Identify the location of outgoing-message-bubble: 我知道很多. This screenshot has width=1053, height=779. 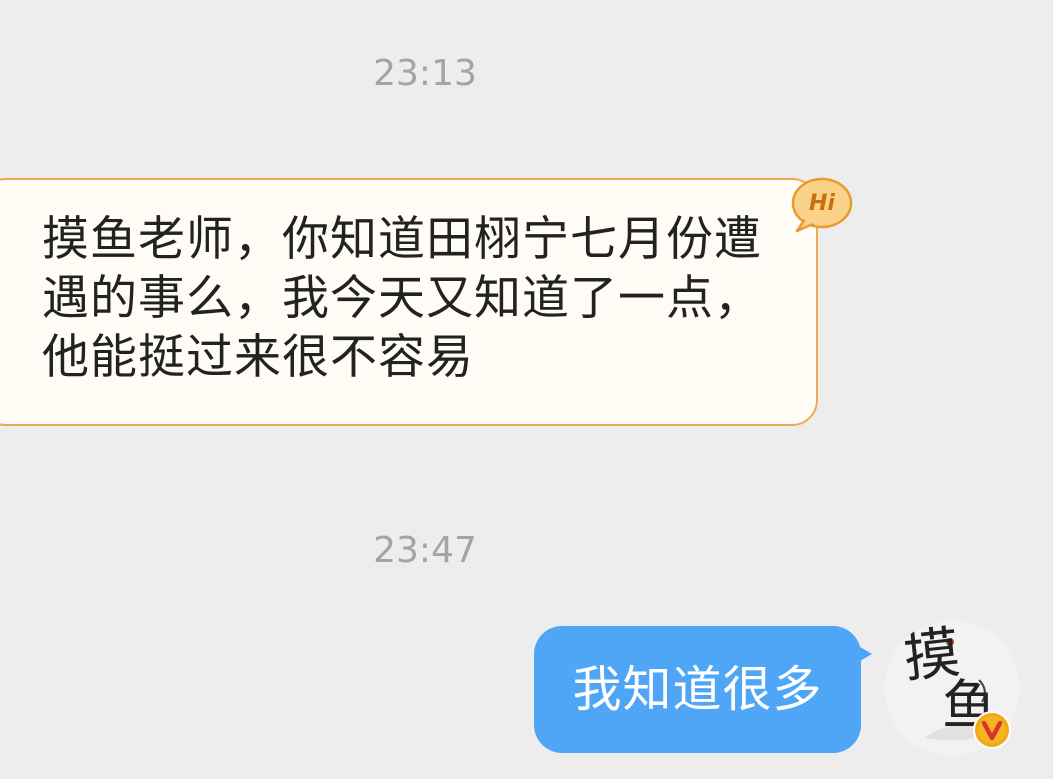
(697, 689).